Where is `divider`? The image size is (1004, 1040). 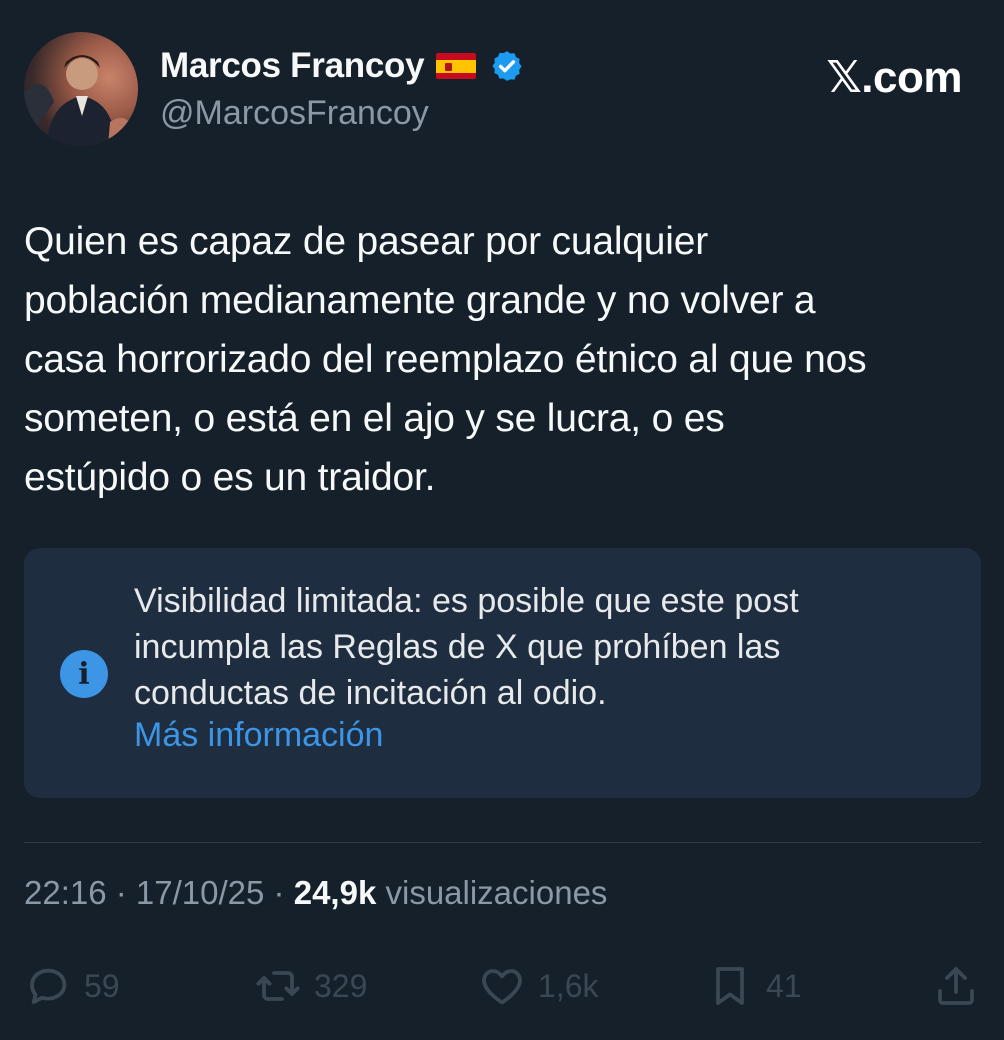 divider is located at coordinates (502, 842).